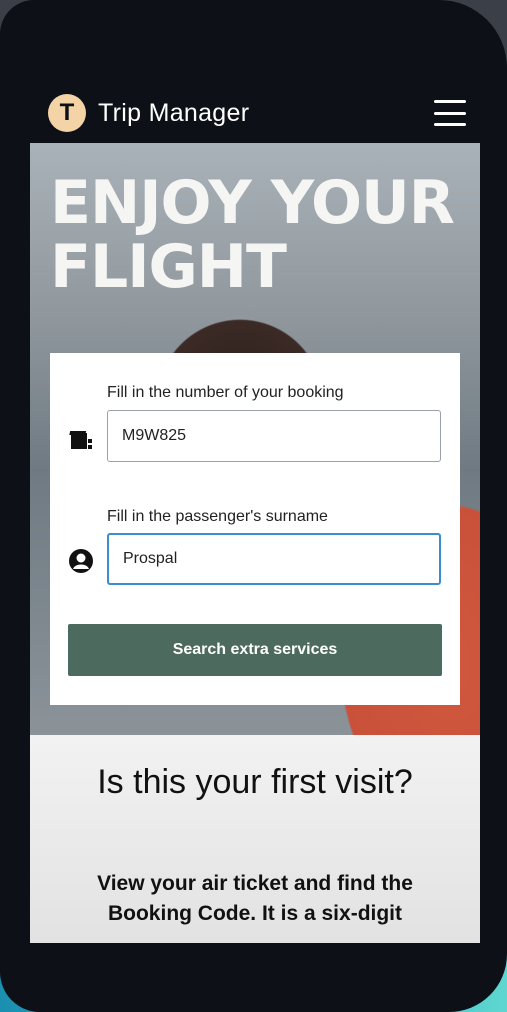 The height and width of the screenshot is (1012, 507). Describe the element at coordinates (168, 267) in the screenshot. I see `hero-title-line-2: FLIGHT` at that location.